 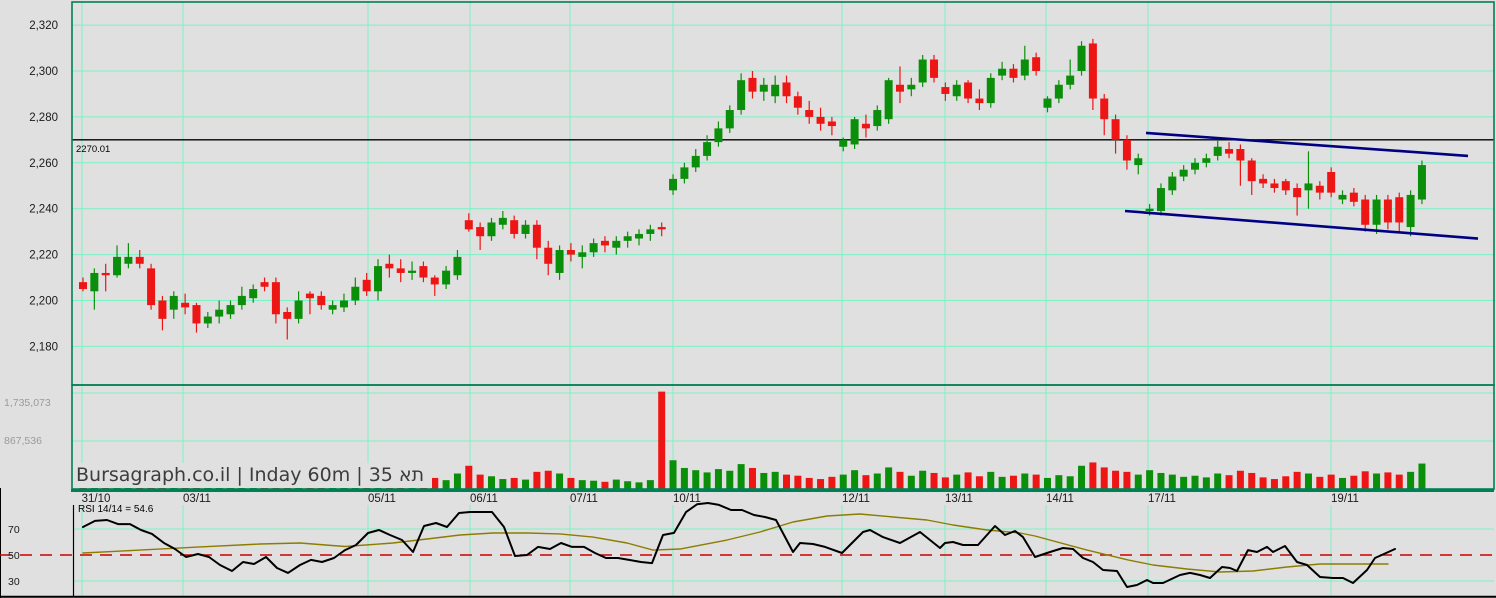 I want to click on date-axis-label: 17/11, so click(x=1162, y=499).